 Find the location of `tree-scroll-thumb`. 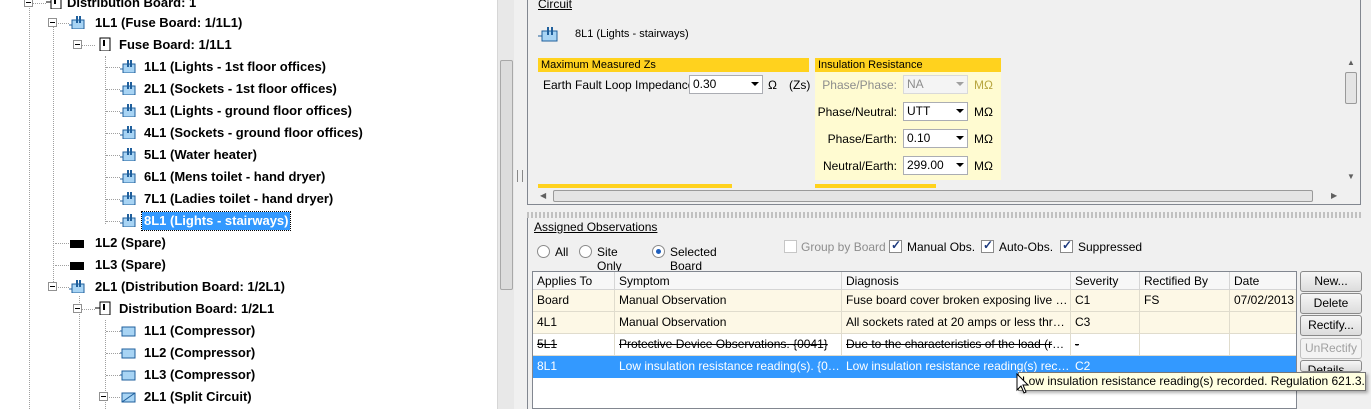

tree-scroll-thumb is located at coordinates (506, 175).